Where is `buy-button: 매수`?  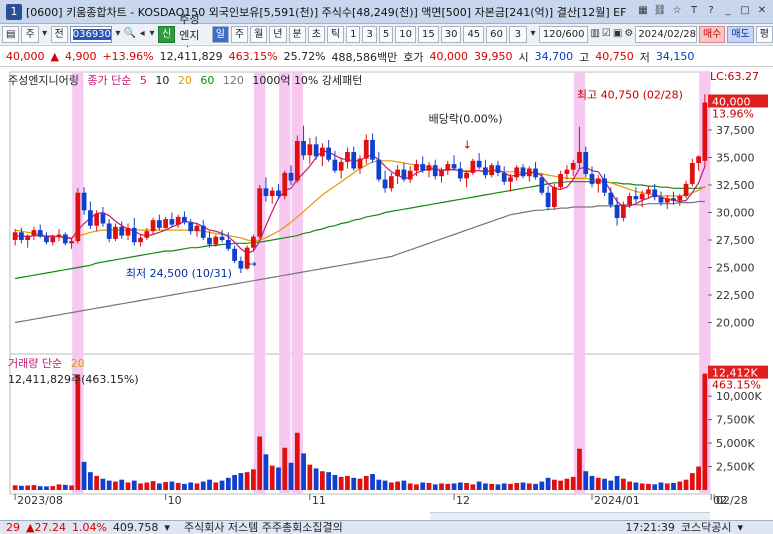
buy-button: 매수 is located at coordinates (712, 34).